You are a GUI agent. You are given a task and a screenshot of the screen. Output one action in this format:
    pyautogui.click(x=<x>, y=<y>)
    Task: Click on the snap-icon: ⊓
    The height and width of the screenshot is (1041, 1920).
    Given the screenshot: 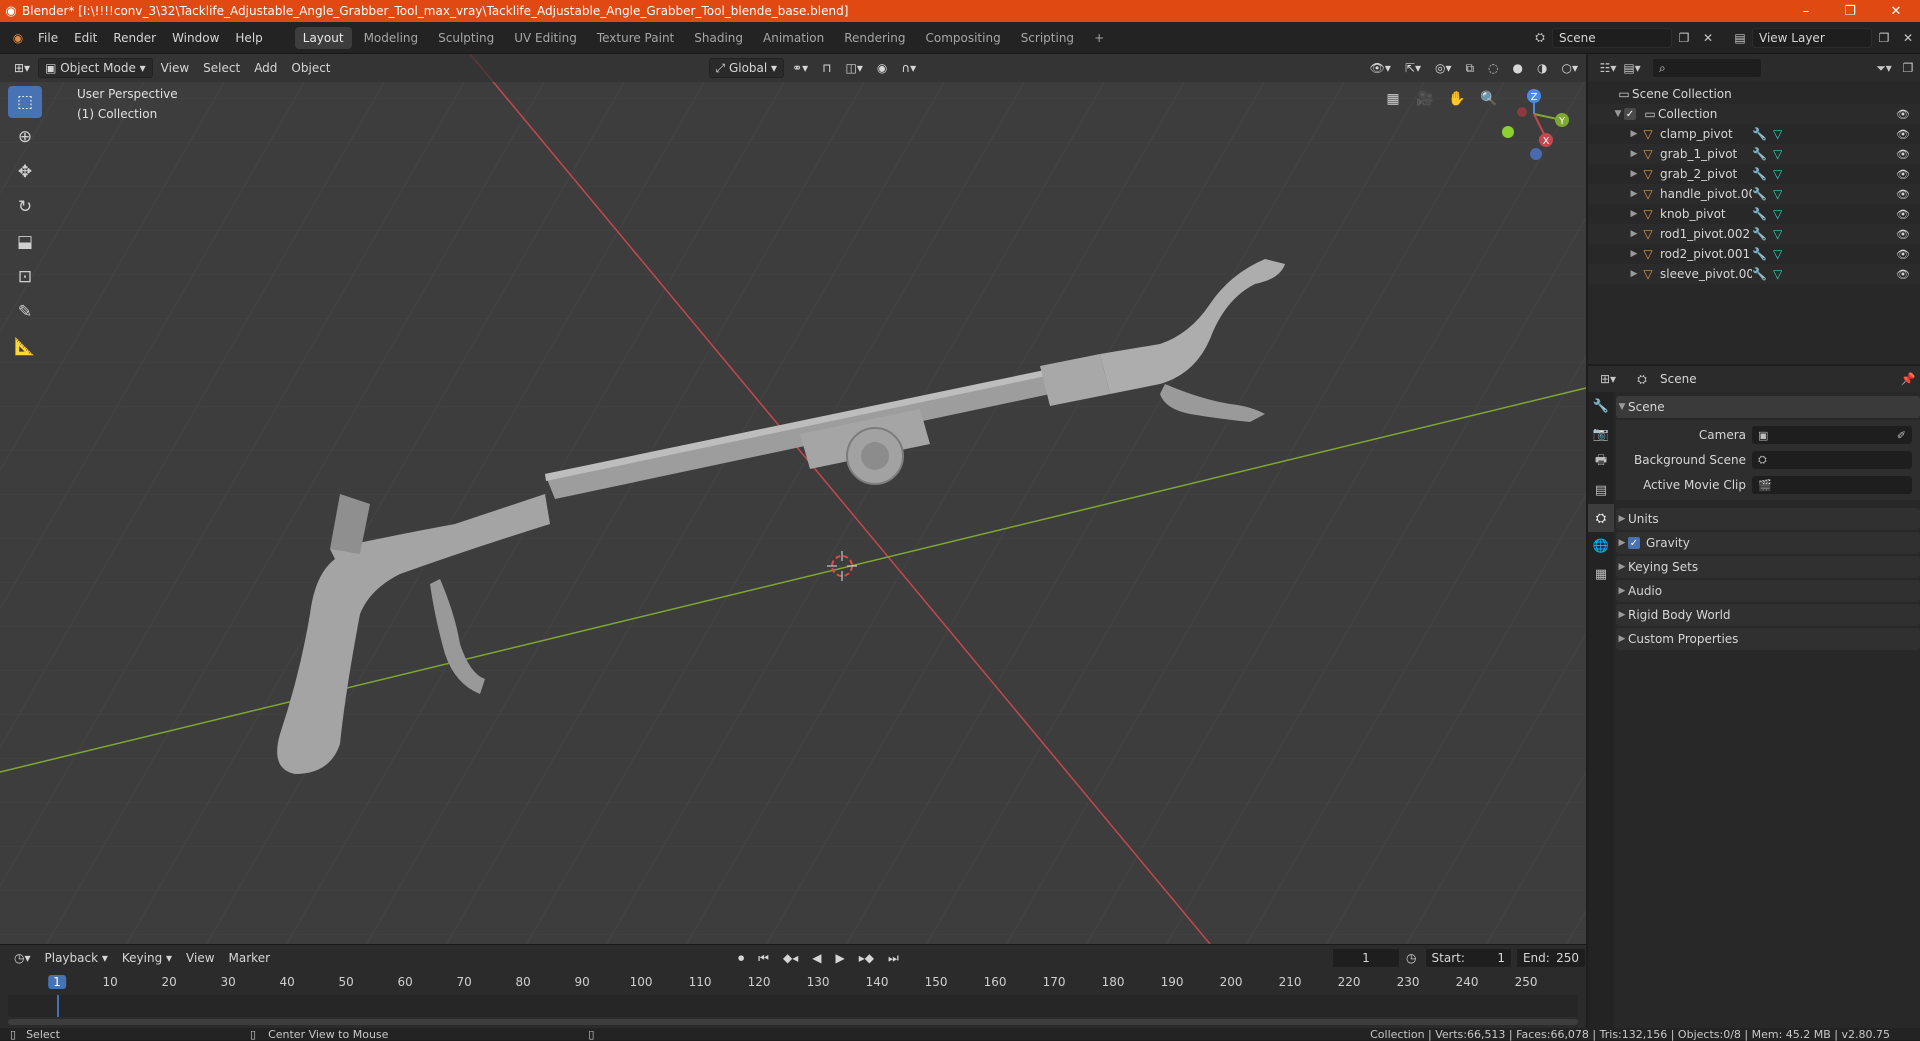 What is the action you would take?
    pyautogui.click(x=826, y=68)
    